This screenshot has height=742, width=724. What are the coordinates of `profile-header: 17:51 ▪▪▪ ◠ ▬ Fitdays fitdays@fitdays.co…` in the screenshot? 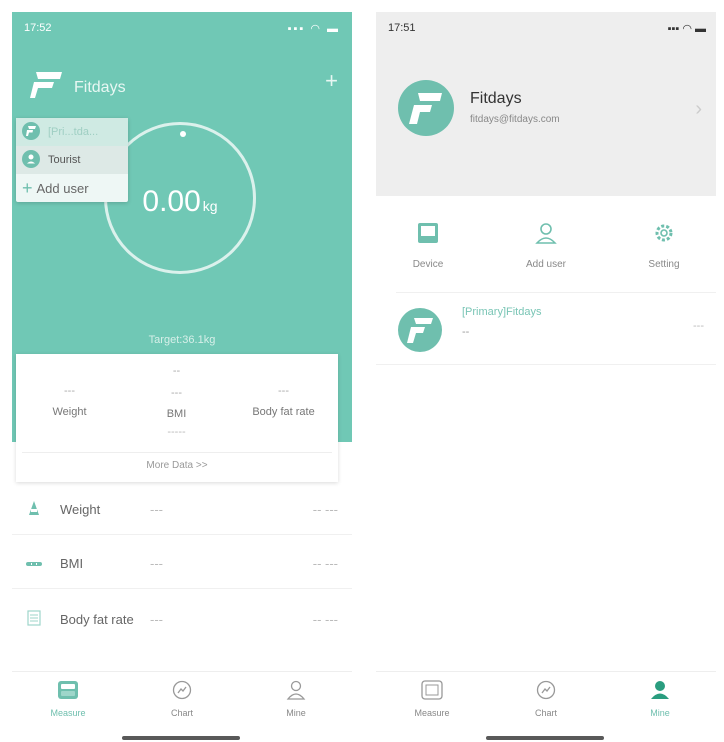 It's located at (546, 104).